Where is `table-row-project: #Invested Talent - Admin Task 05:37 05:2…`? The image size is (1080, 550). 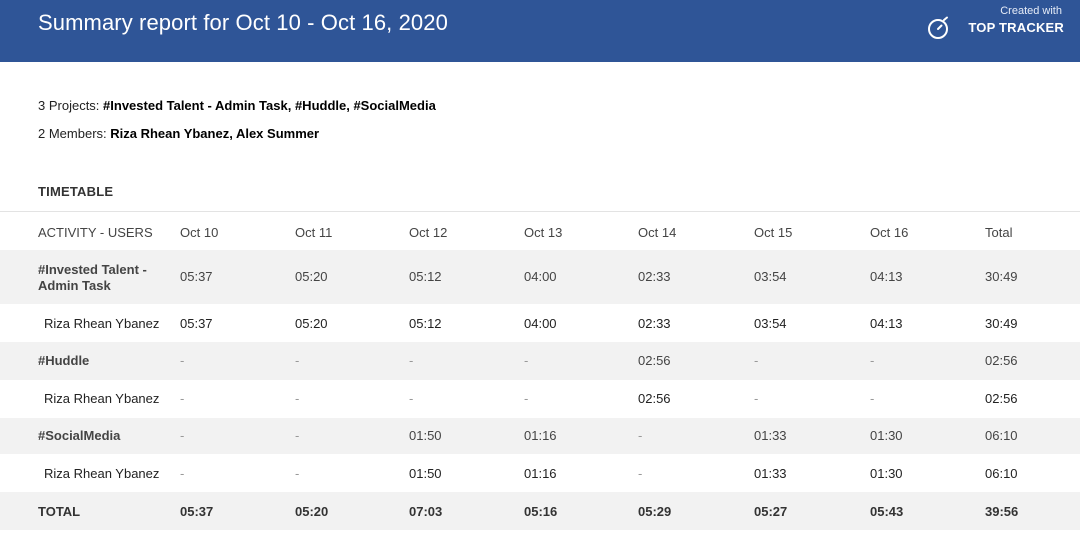
table-row-project: #Invested Talent - Admin Task 05:37 05:2… is located at coordinates (540, 277).